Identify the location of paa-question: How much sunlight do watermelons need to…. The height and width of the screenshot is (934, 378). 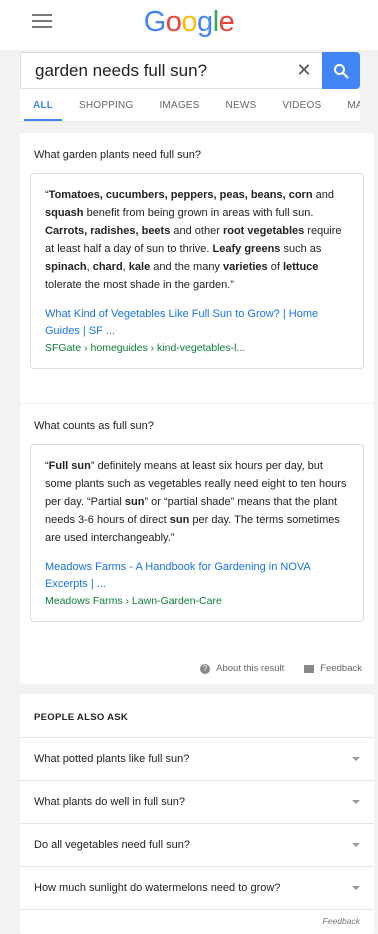
(157, 888).